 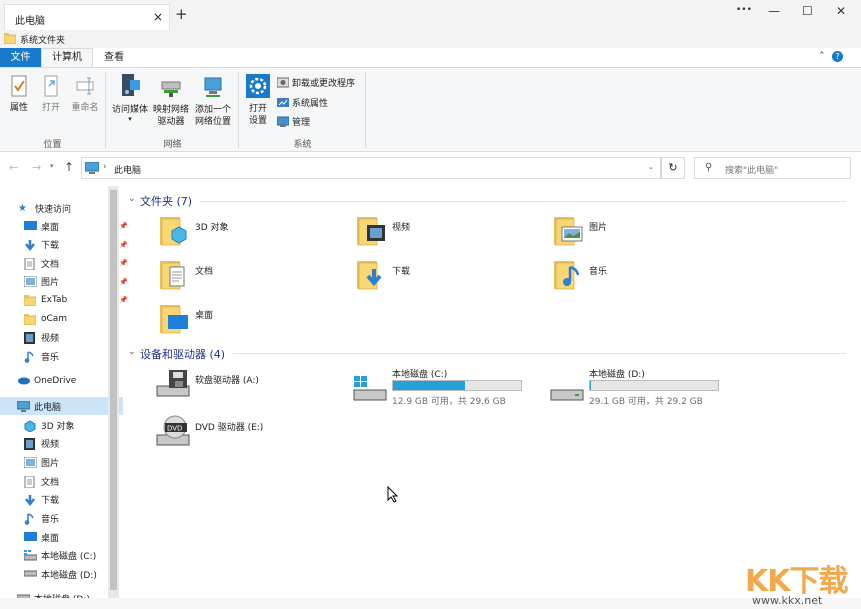 What do you see at coordinates (30, 338) in the screenshot?
I see `video-icon` at bounding box center [30, 338].